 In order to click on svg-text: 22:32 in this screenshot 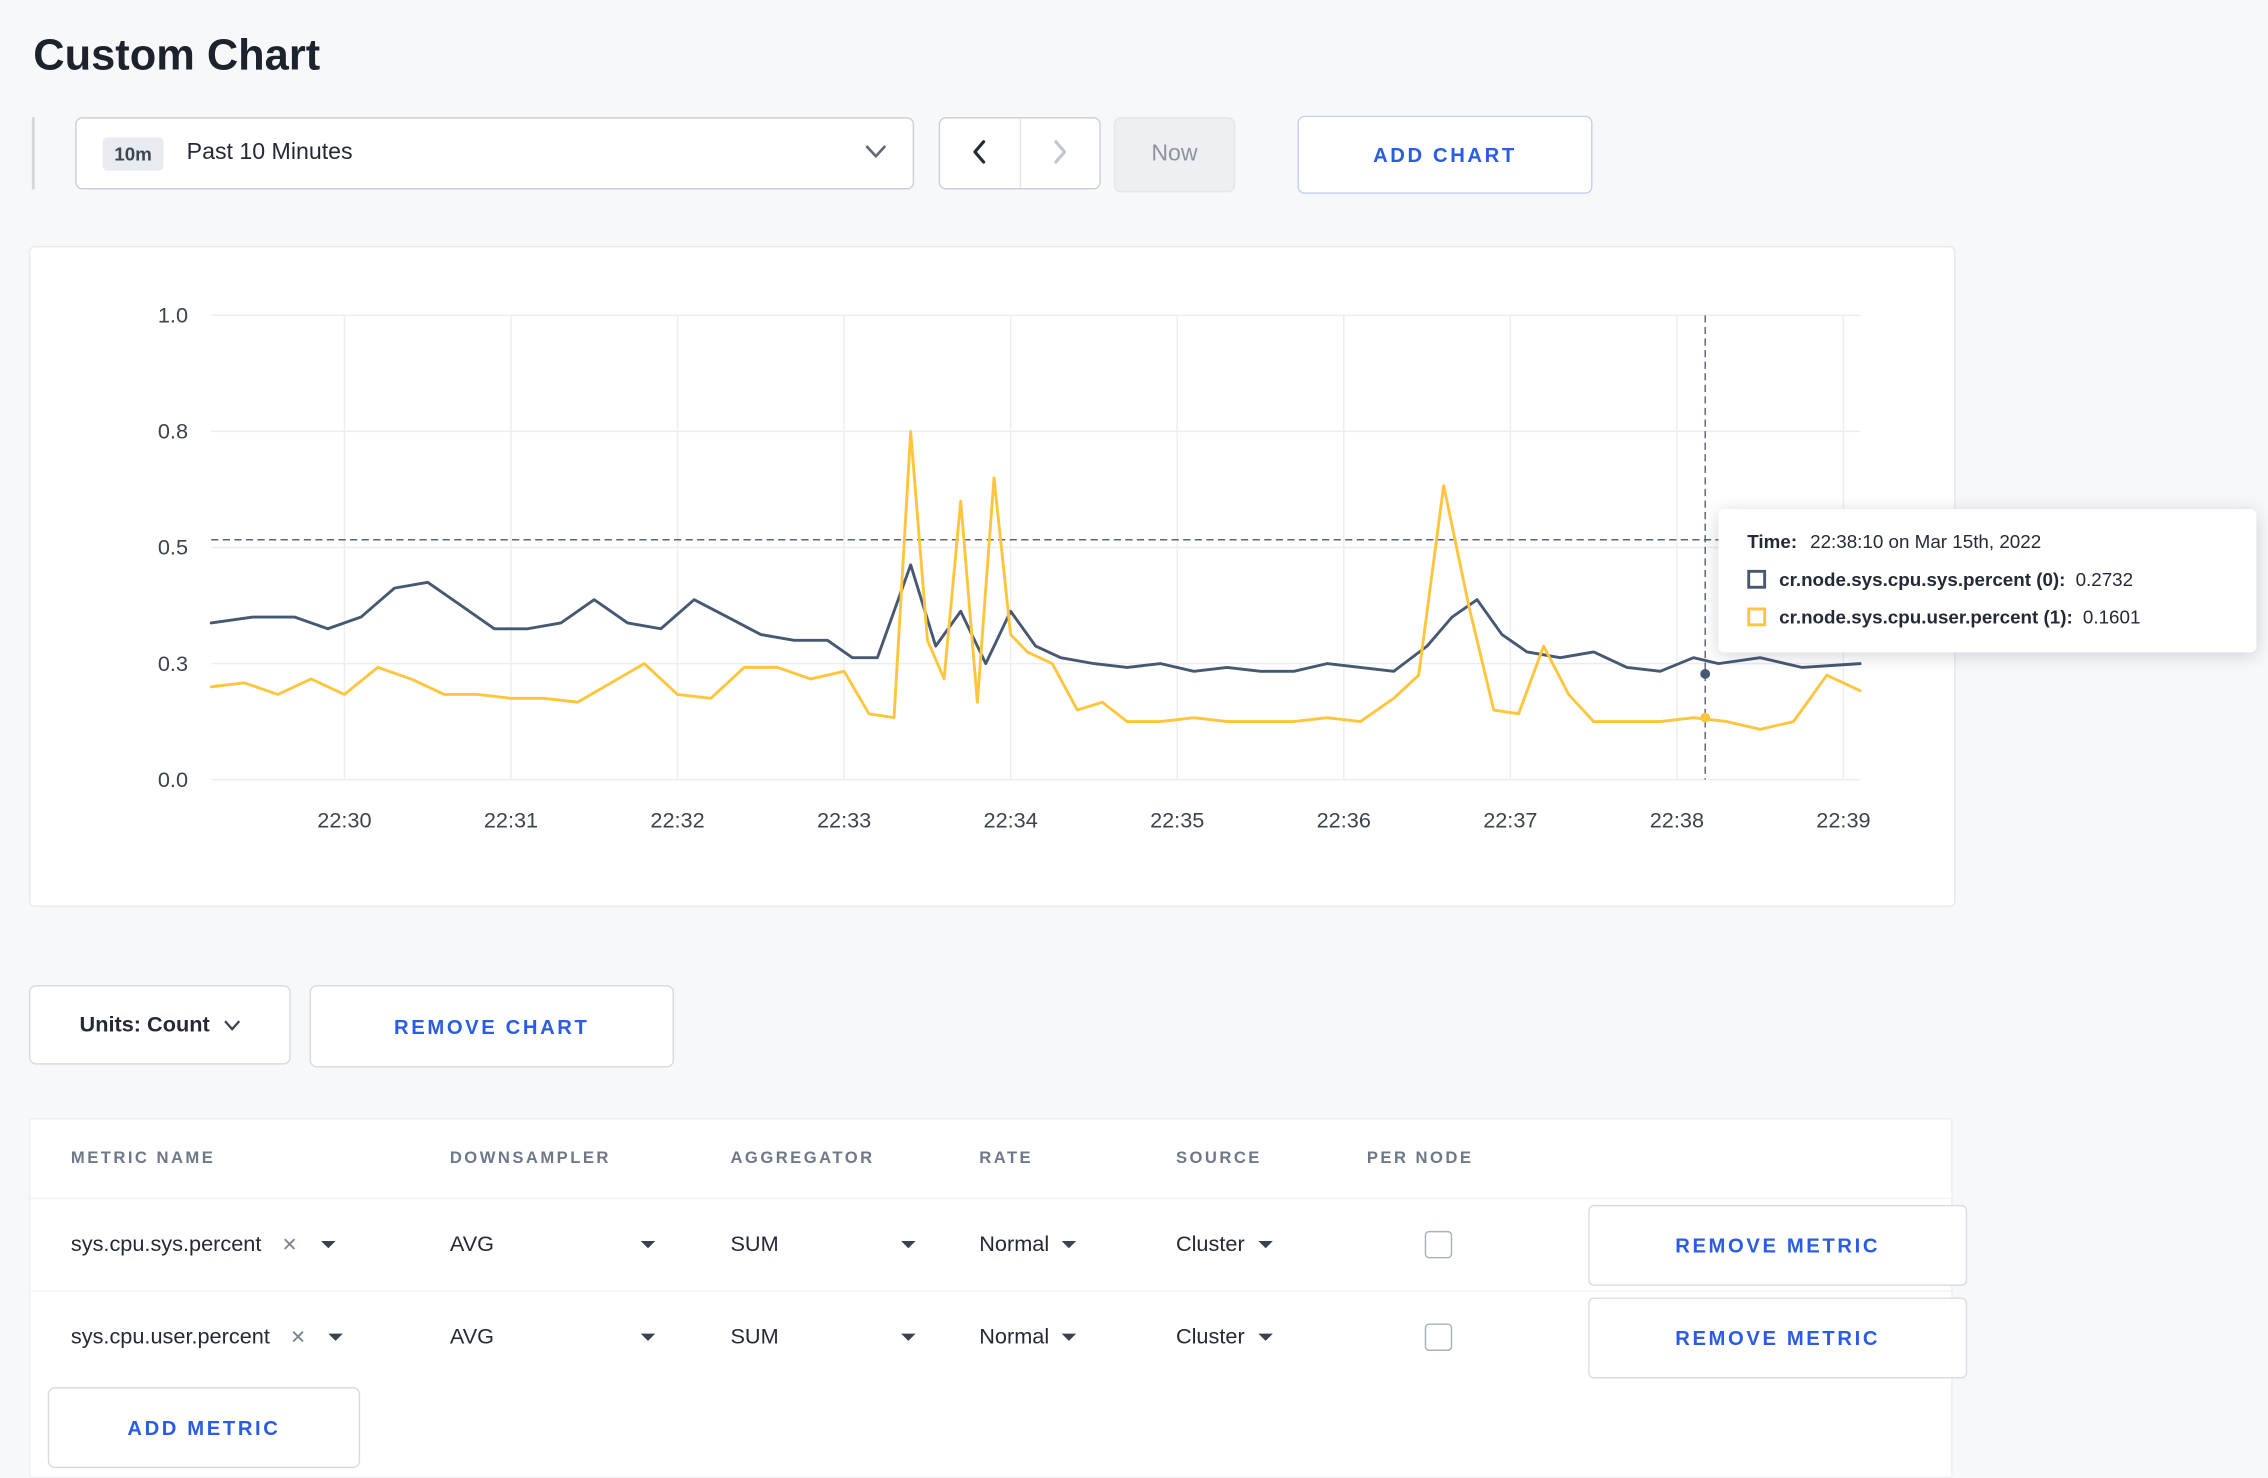, I will do `click(677, 819)`.